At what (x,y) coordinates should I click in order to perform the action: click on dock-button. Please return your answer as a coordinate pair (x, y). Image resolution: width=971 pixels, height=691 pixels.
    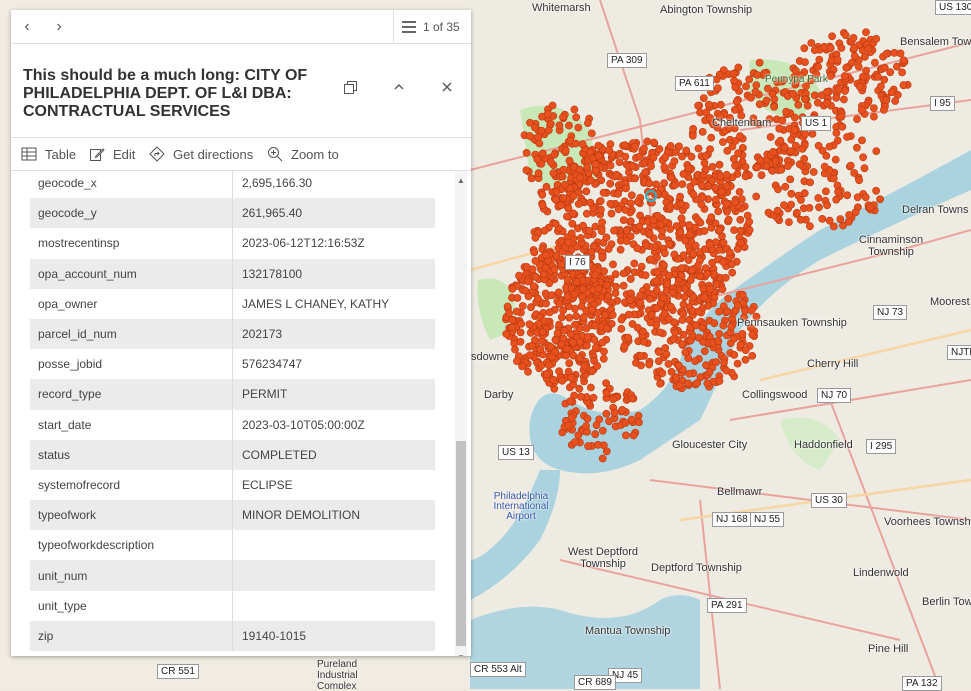
    Looking at the image, I should click on (351, 87).